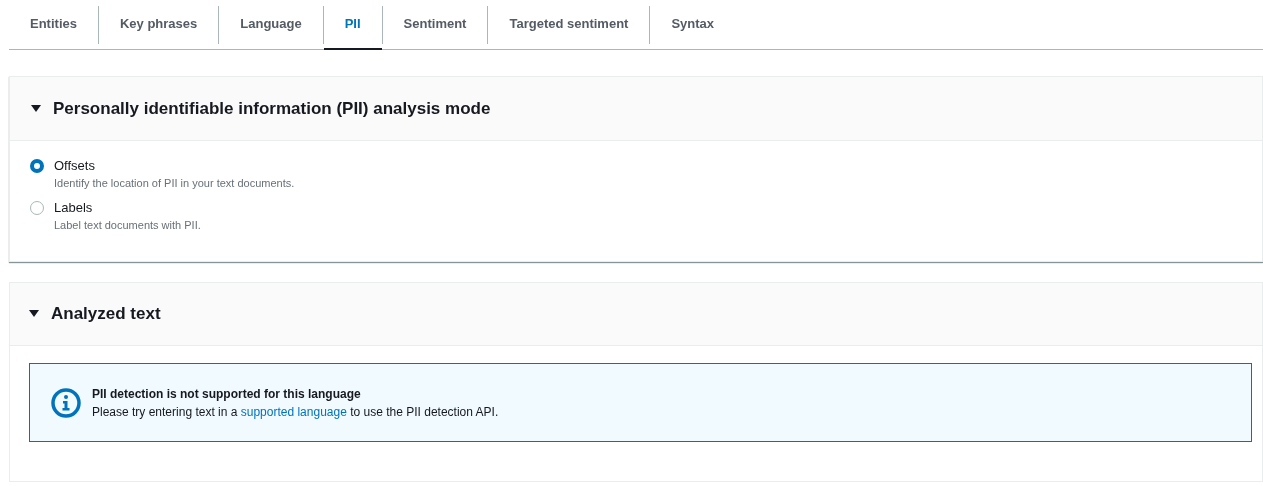 This screenshot has width=1263, height=486. I want to click on tab: Syntax, so click(693, 25).